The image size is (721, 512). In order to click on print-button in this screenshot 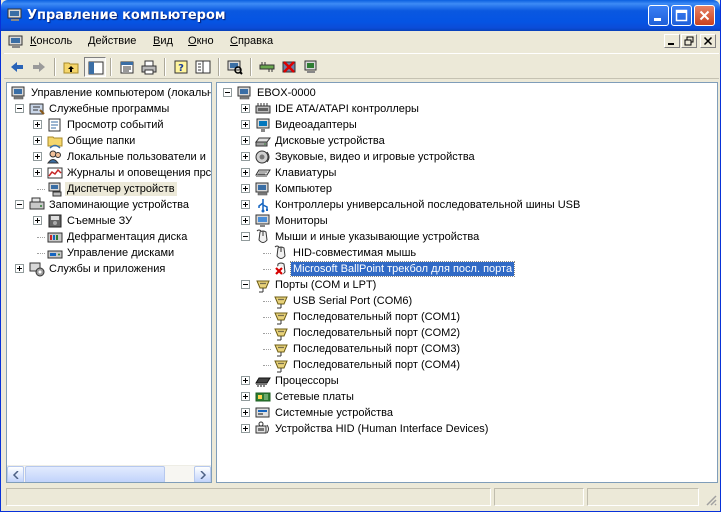, I will do `click(149, 67)`.